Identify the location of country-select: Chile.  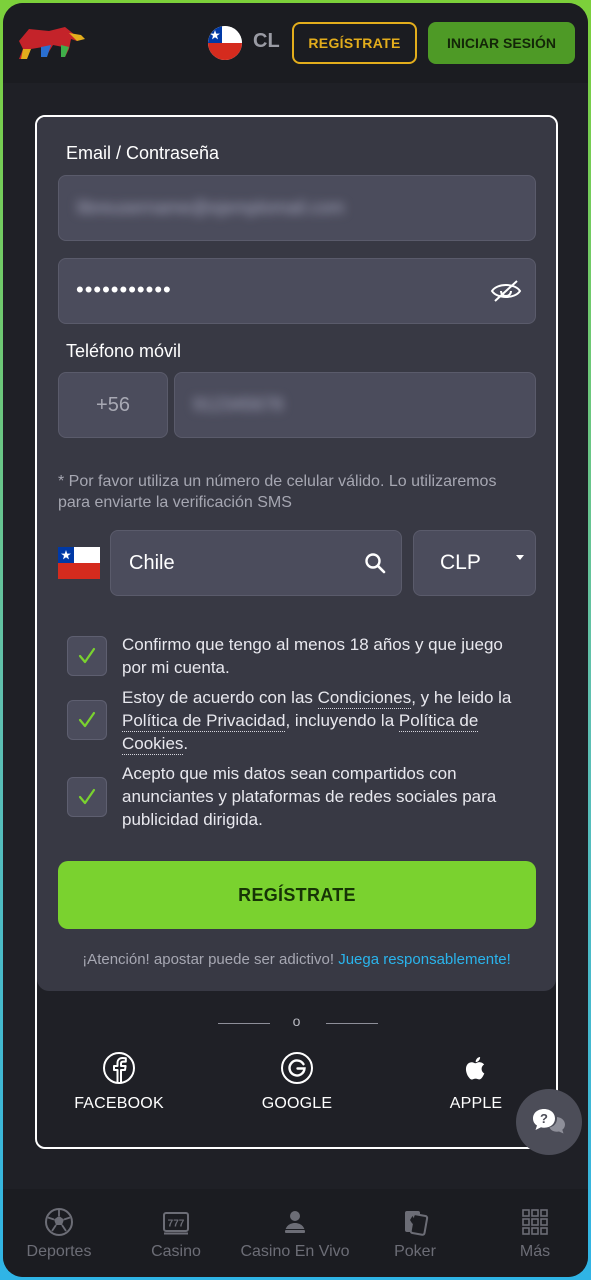
(256, 563).